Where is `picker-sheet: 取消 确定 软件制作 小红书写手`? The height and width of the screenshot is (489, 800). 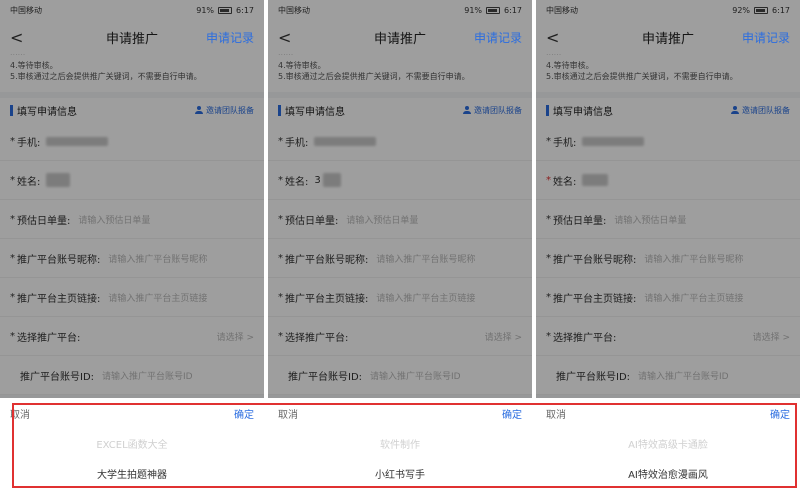 picker-sheet: 取消 确定 软件制作 小红书写手 is located at coordinates (400, 443).